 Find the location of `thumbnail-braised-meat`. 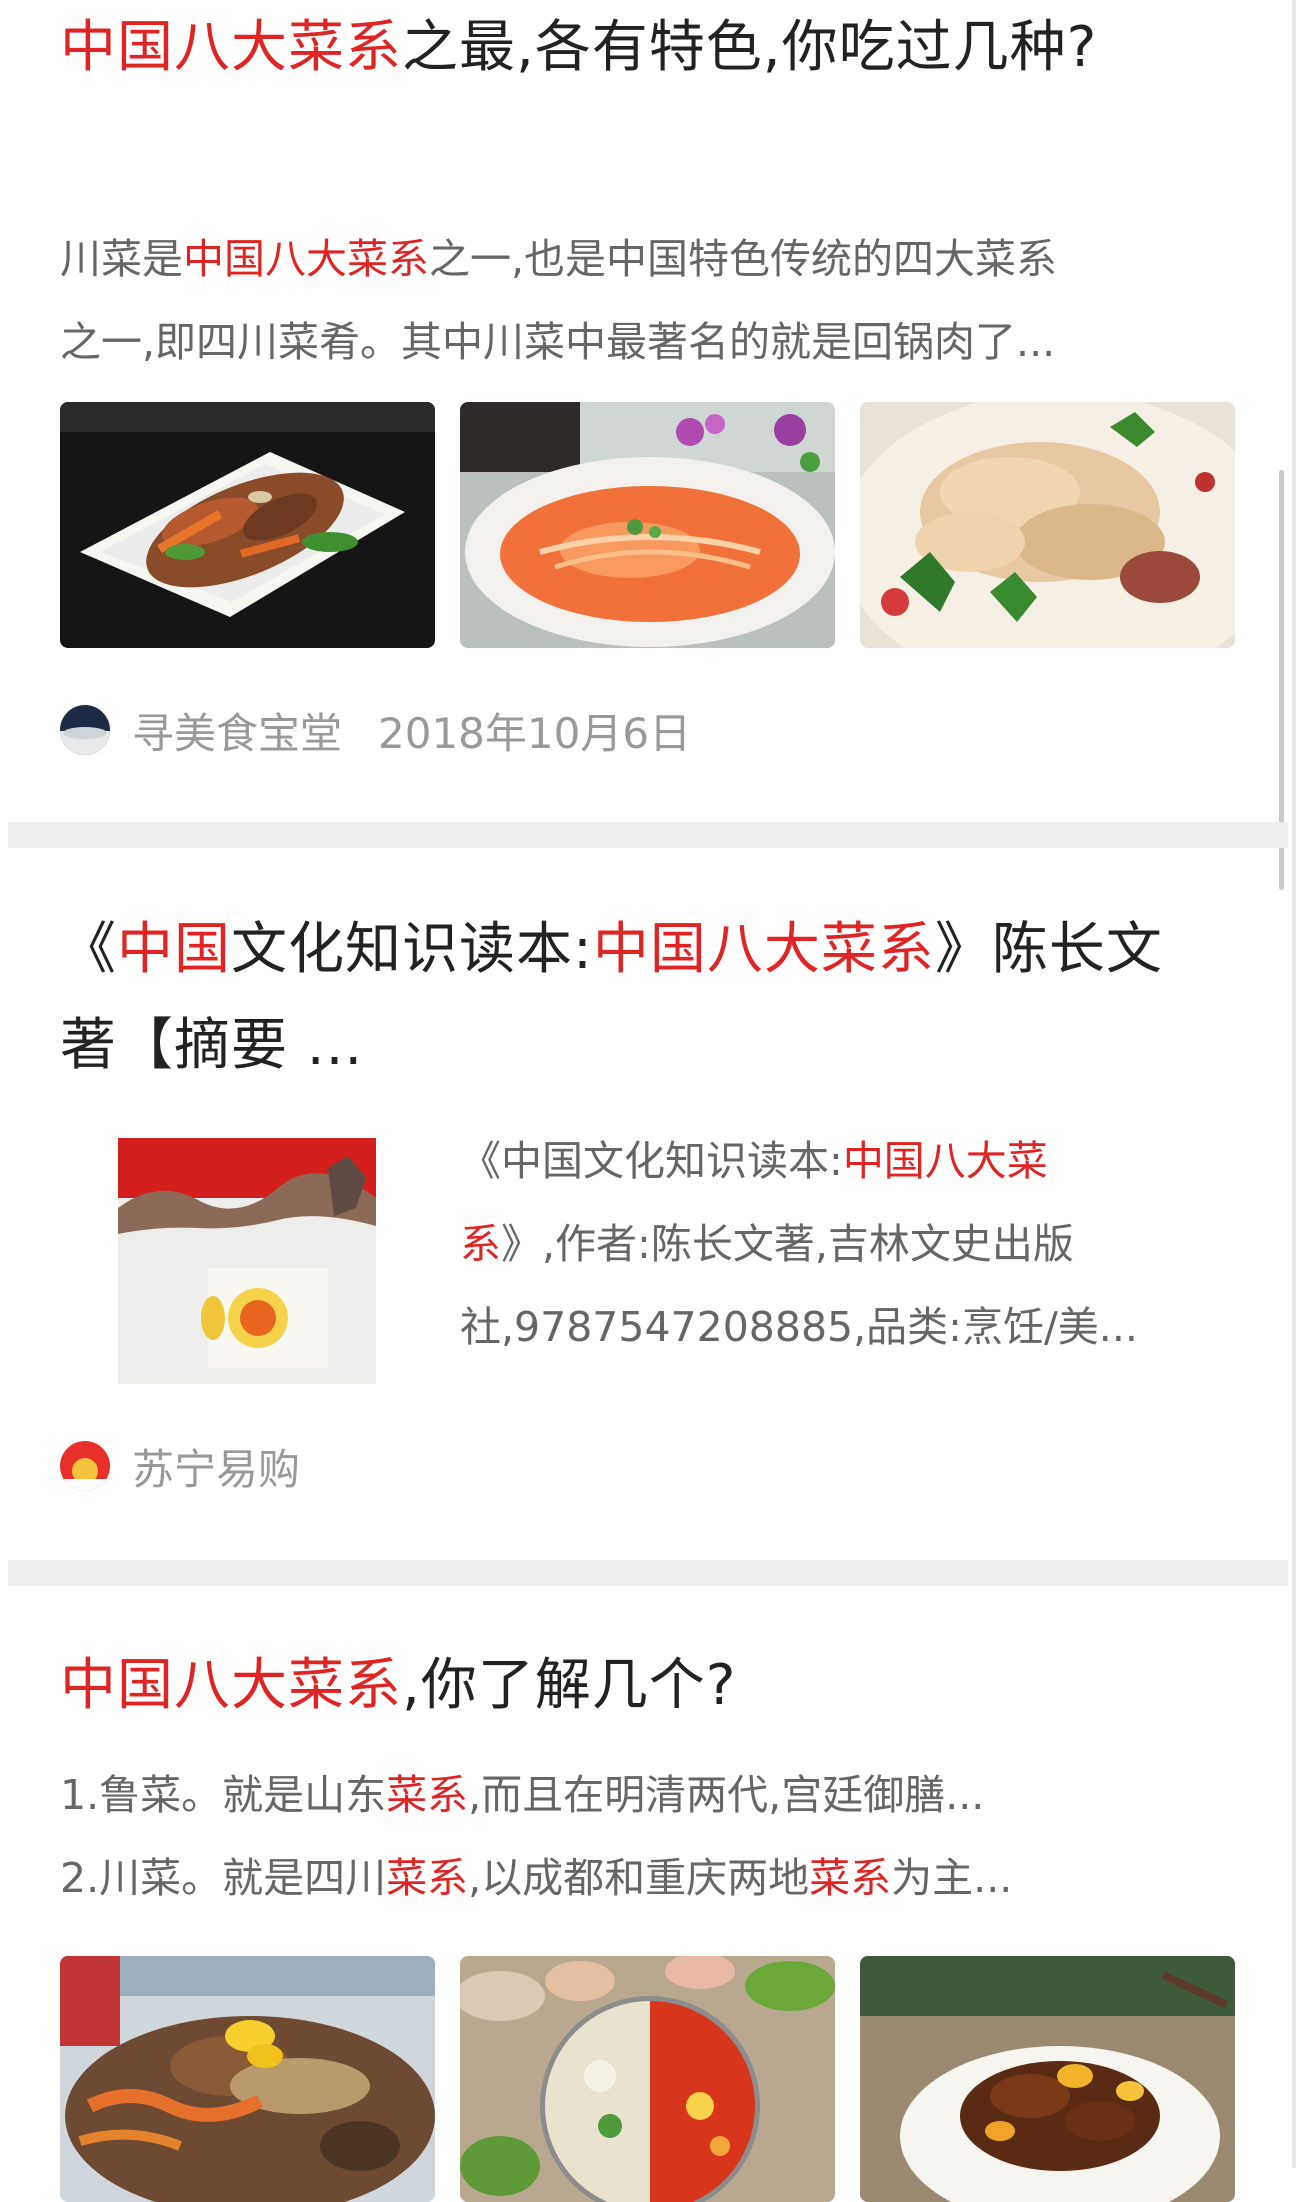

thumbnail-braised-meat is located at coordinates (1047, 2079).